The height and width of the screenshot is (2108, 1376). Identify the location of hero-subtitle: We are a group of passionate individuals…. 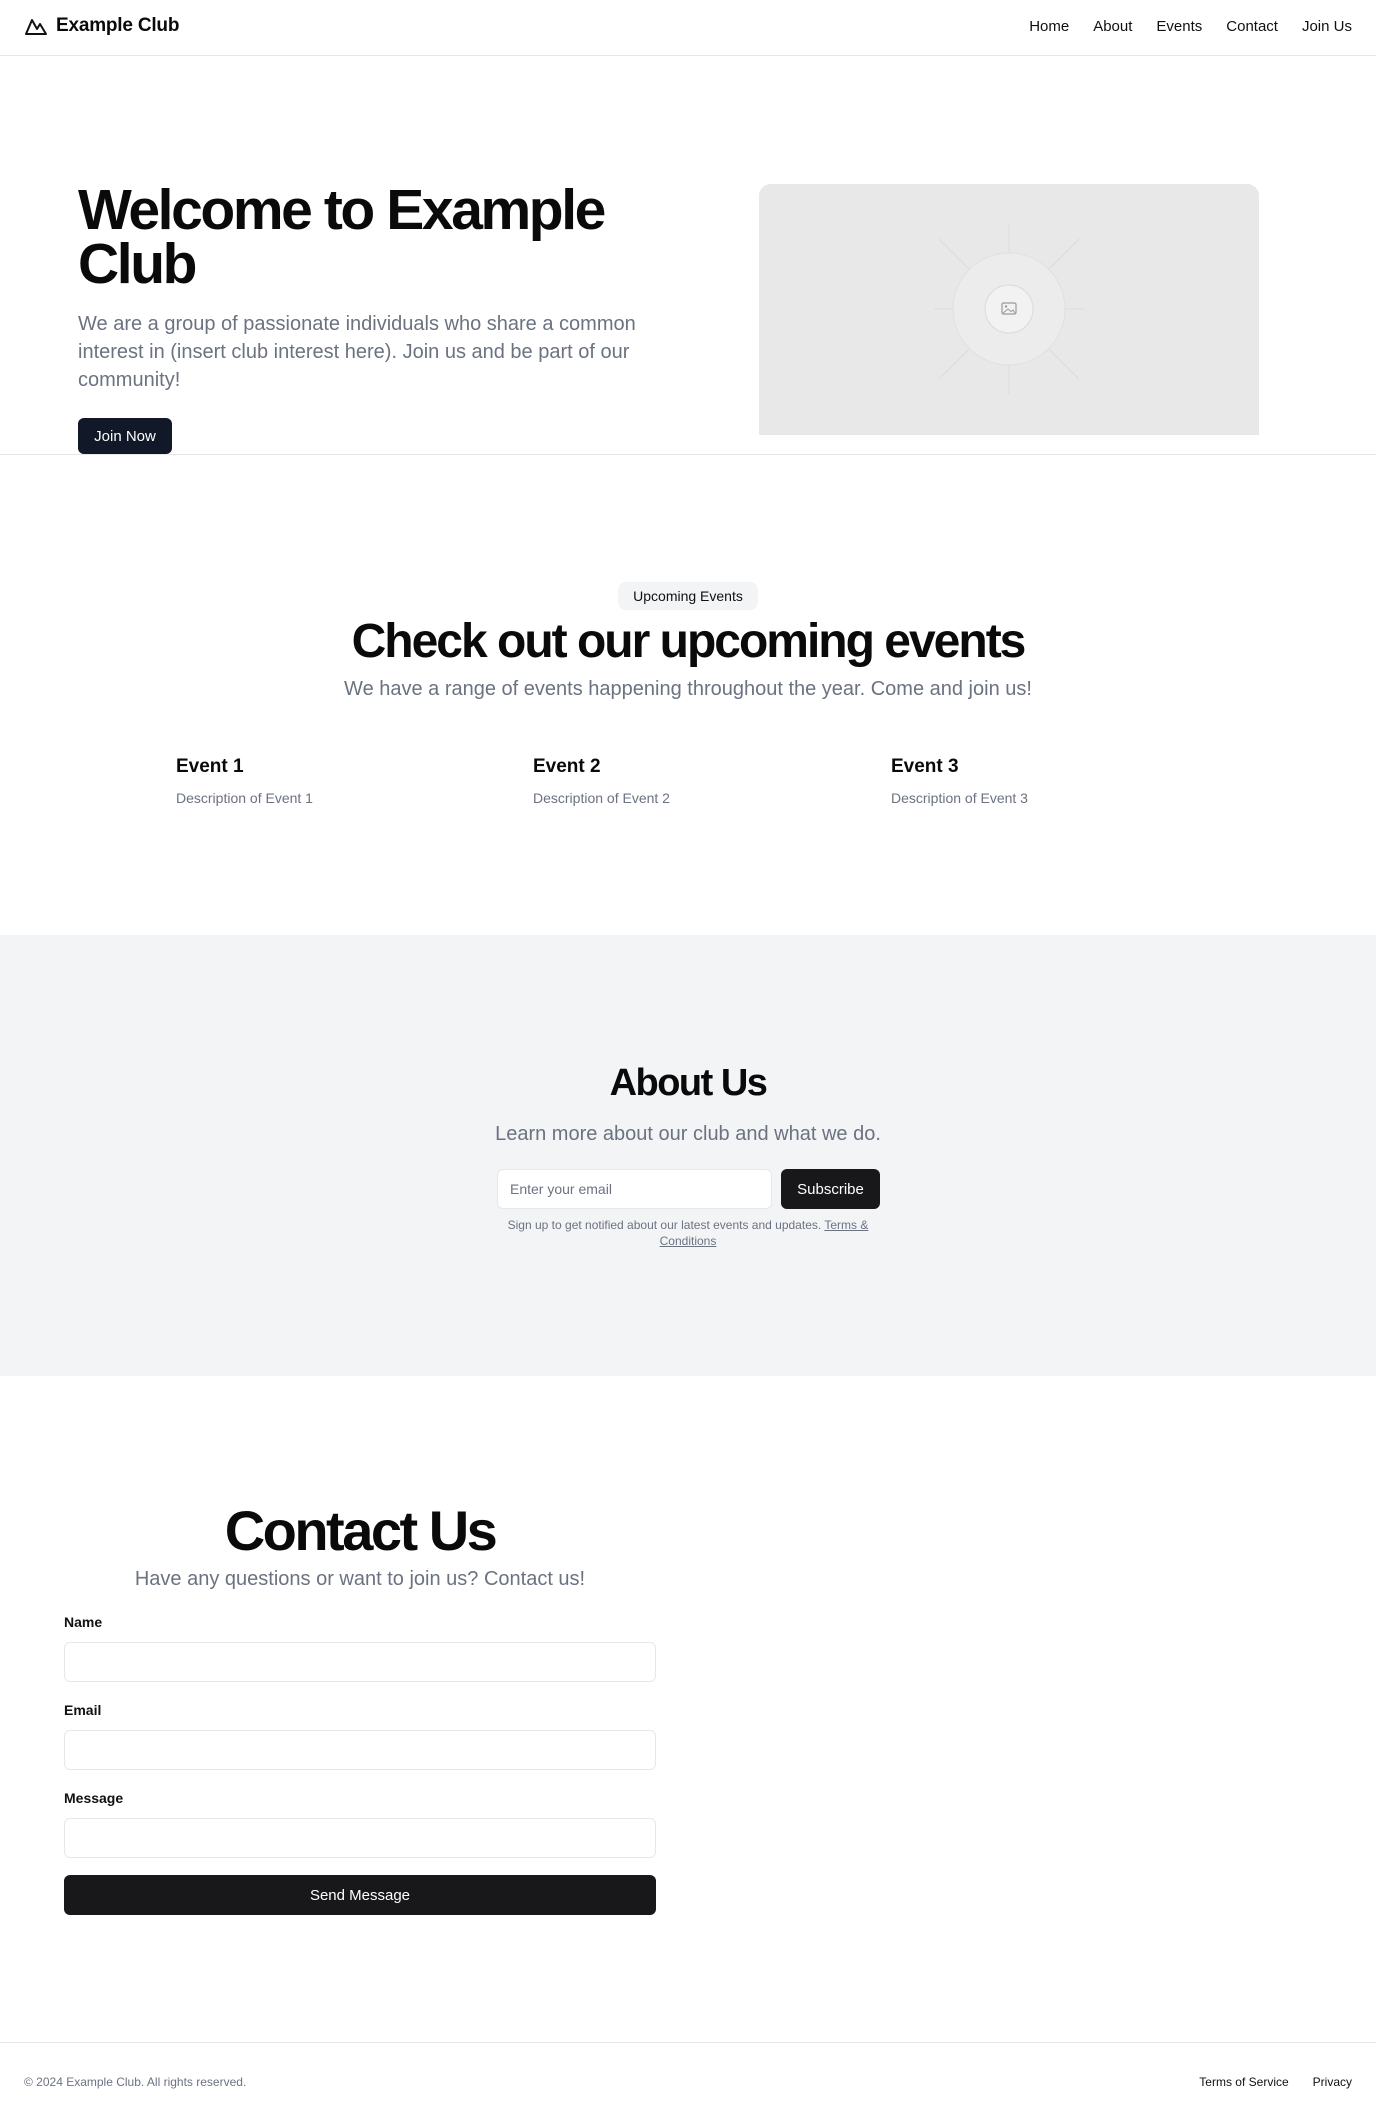
(357, 352).